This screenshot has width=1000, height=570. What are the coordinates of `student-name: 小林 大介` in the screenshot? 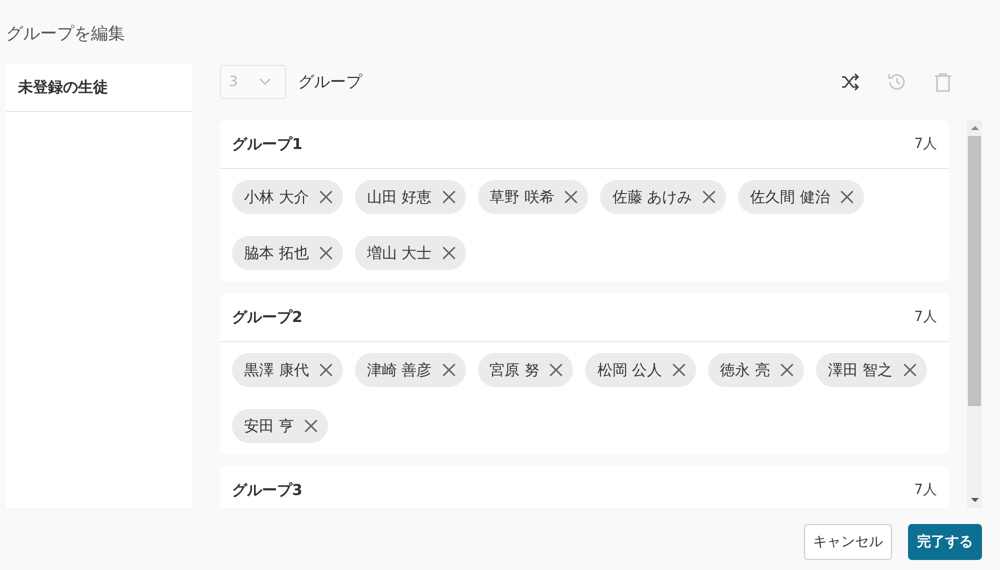 It's located at (276, 197).